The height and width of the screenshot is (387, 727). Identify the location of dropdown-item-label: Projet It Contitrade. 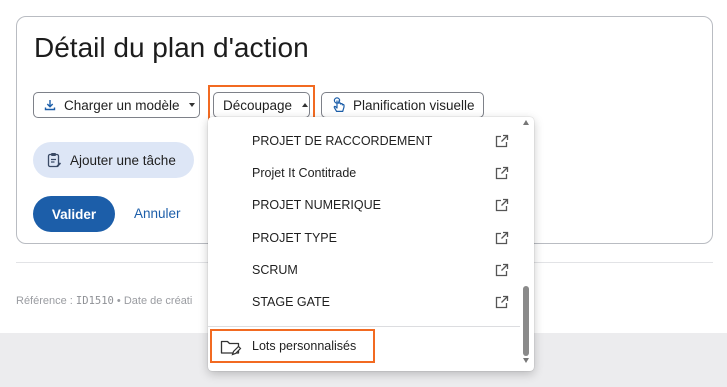
(304, 173).